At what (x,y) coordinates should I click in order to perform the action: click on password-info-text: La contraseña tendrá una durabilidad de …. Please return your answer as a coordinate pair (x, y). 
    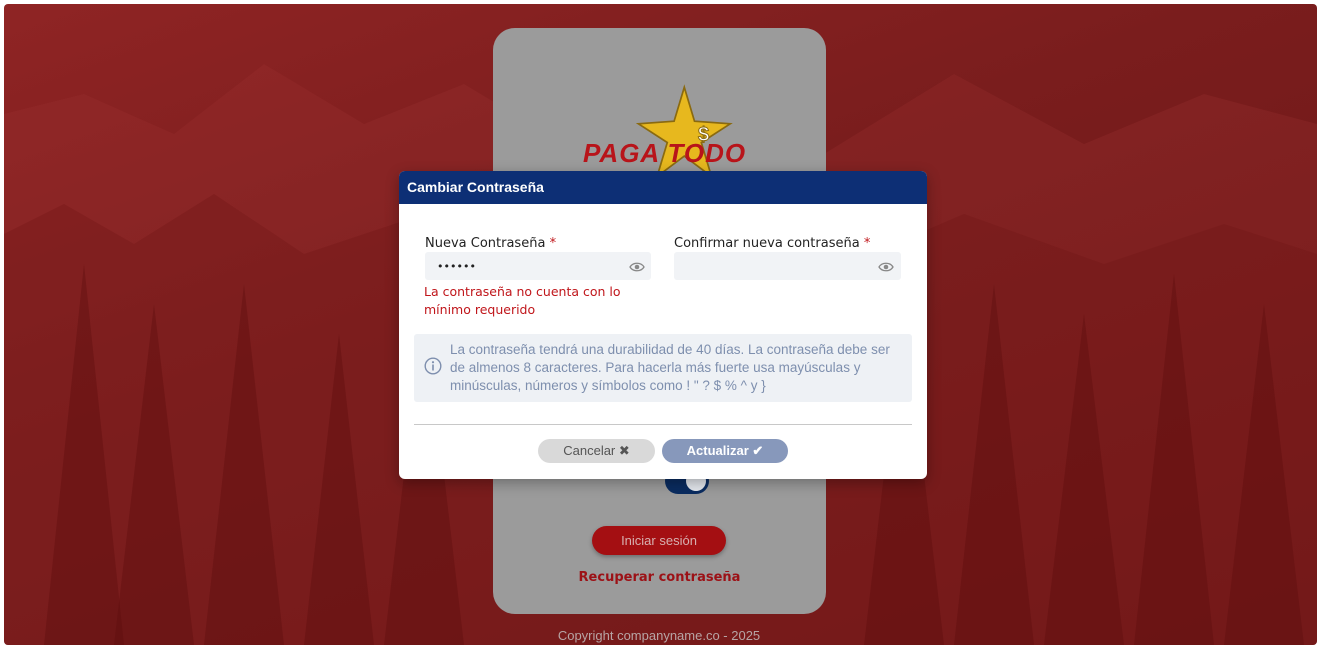
    Looking at the image, I should click on (670, 367).